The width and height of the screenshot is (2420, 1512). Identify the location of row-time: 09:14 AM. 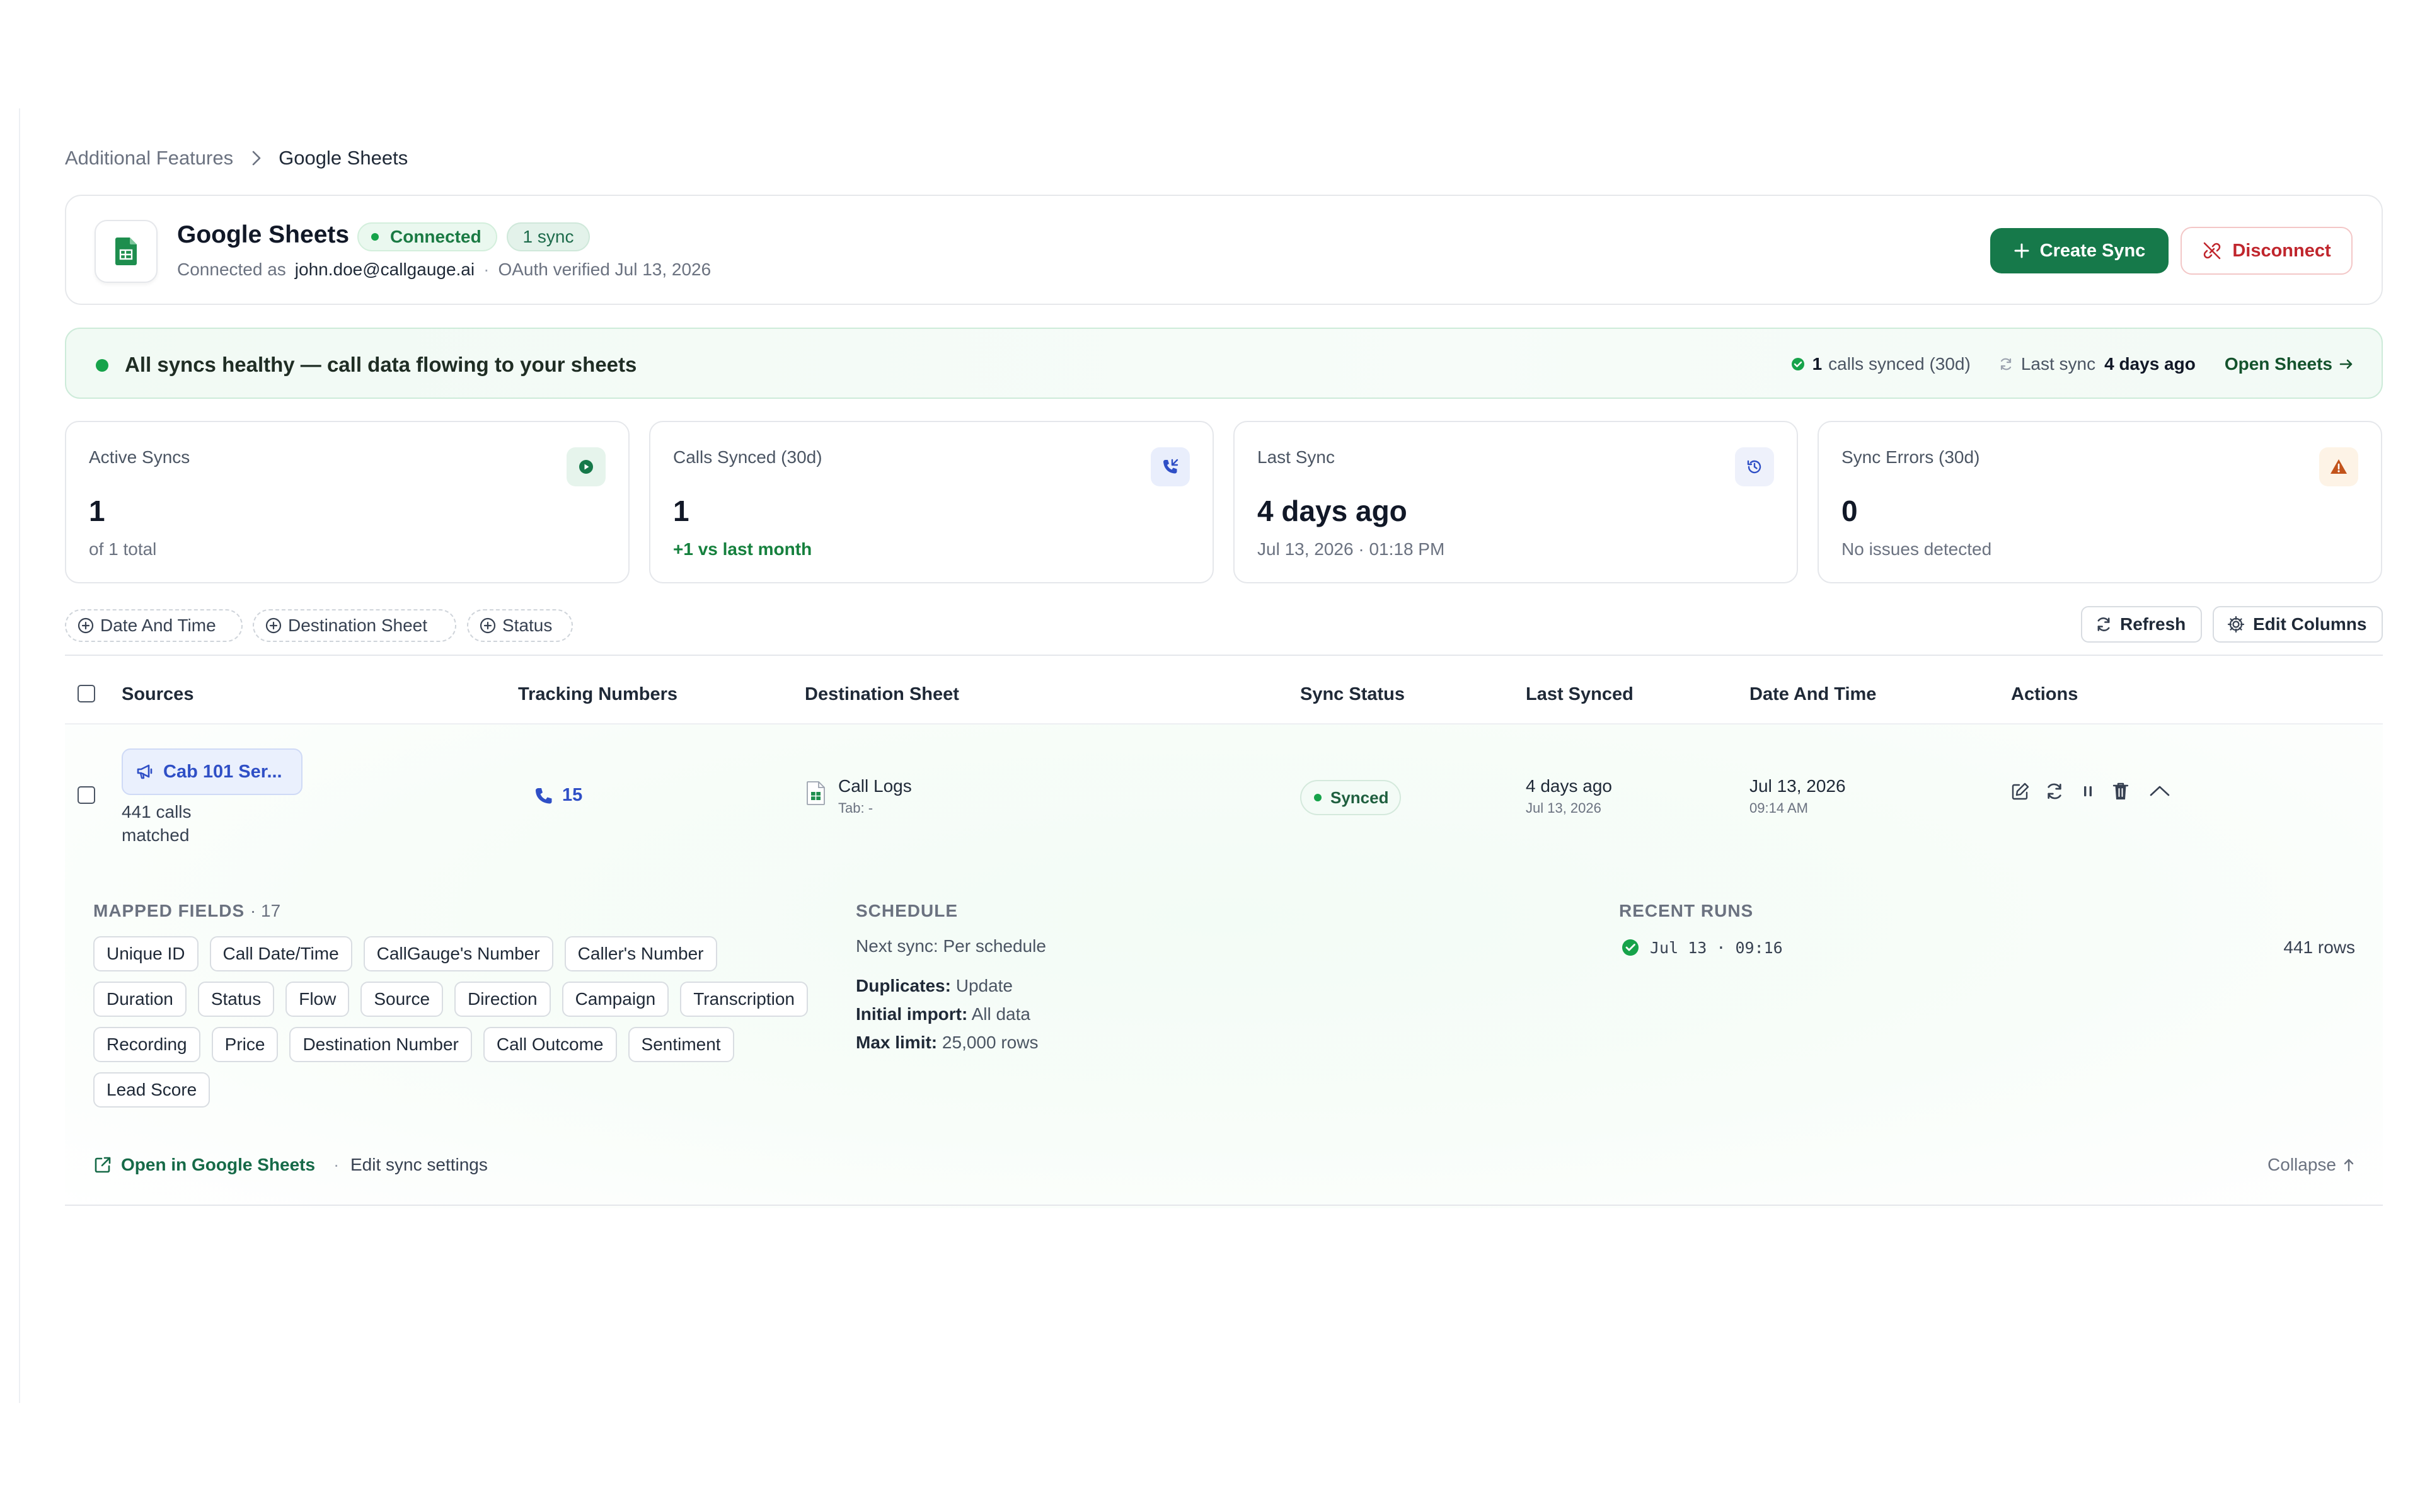
(1779, 808).